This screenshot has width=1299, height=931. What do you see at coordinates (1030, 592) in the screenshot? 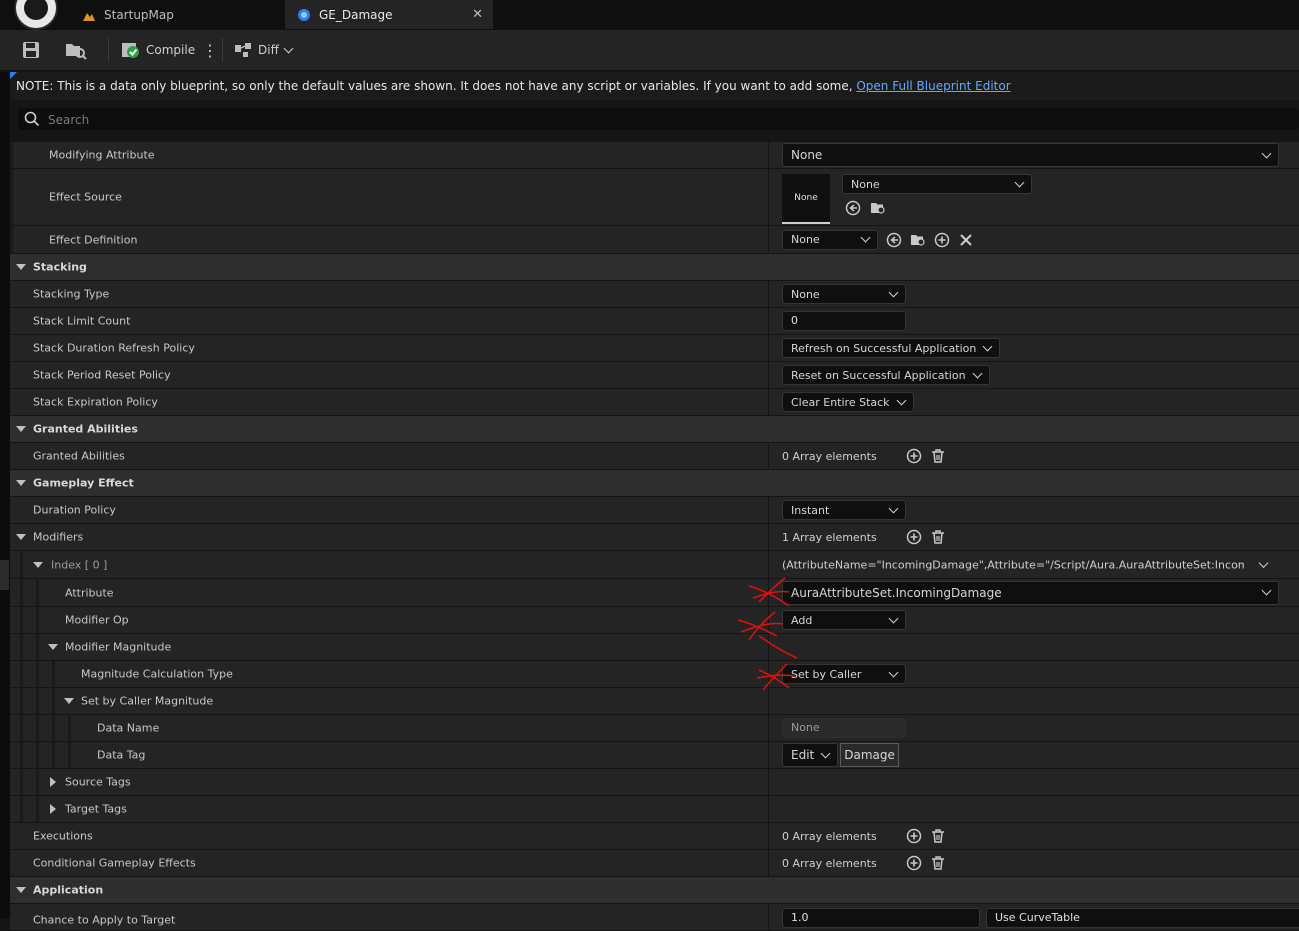
I see `attribute-combo: AuraAttributeSet.IncomingDamage` at bounding box center [1030, 592].